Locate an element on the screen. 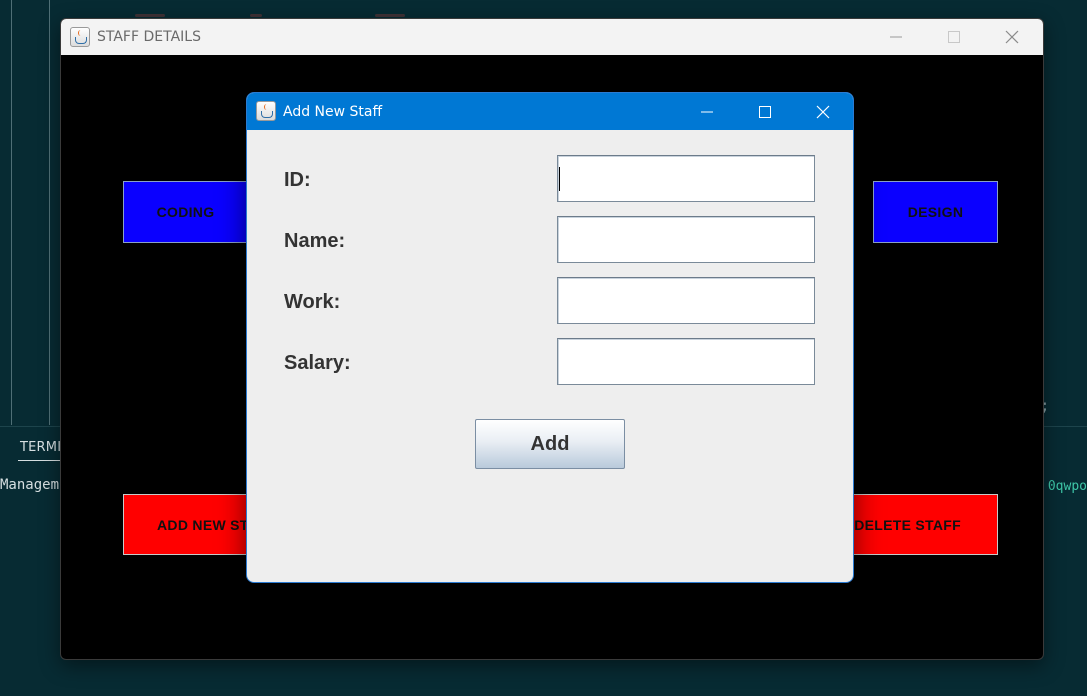 Image resolution: width=1087 pixels, height=696 pixels. salary-label: Salary: is located at coordinates (317, 363).